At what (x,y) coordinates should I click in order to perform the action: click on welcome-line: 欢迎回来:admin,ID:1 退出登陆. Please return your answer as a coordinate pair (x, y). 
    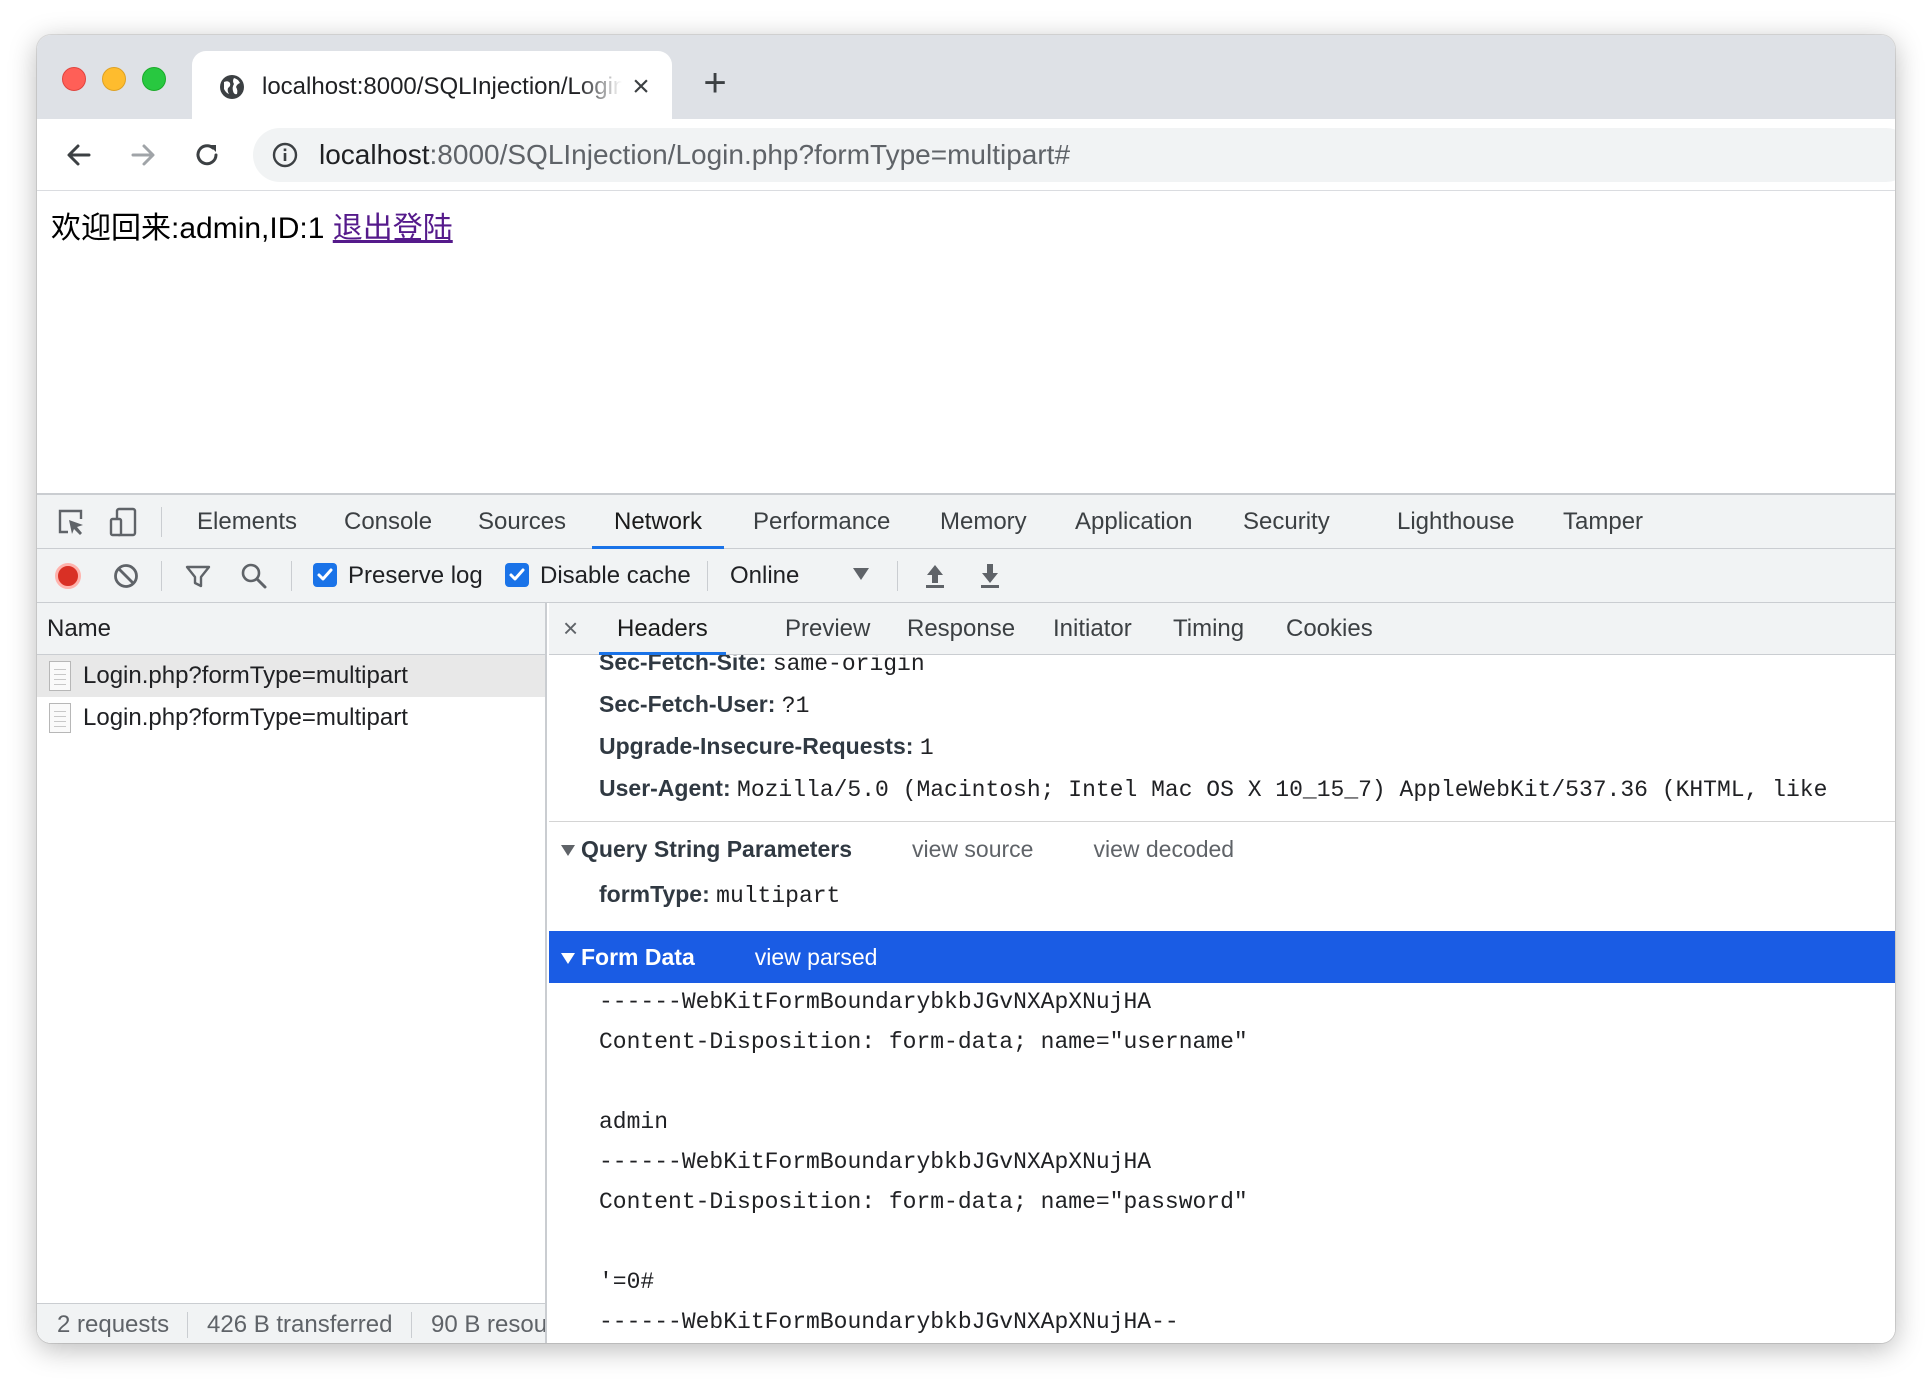
    Looking at the image, I should click on (252, 229).